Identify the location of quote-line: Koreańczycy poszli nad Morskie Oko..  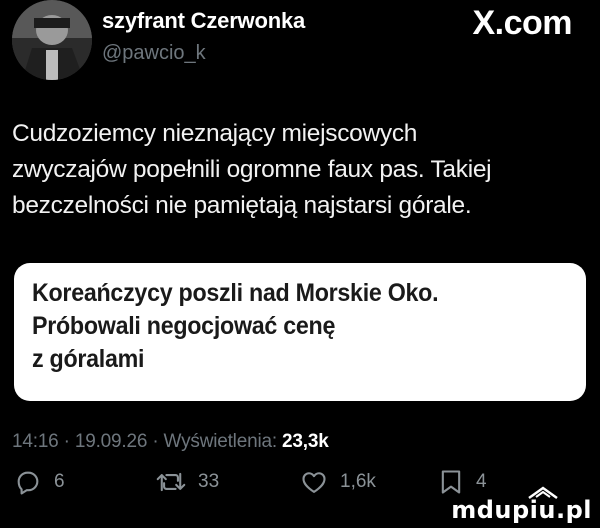
(235, 293).